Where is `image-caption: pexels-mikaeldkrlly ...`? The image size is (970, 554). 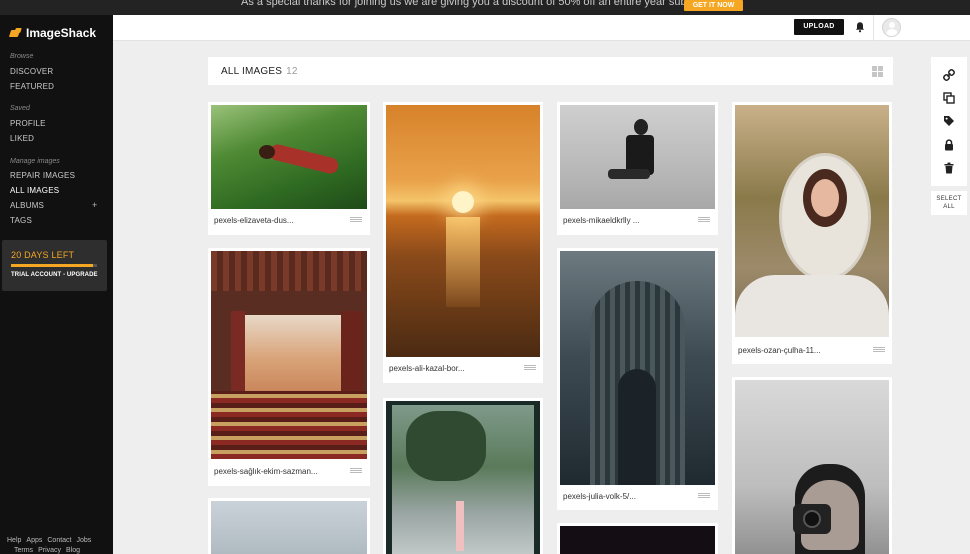 image-caption: pexels-mikaeldkrlly ... is located at coordinates (601, 220).